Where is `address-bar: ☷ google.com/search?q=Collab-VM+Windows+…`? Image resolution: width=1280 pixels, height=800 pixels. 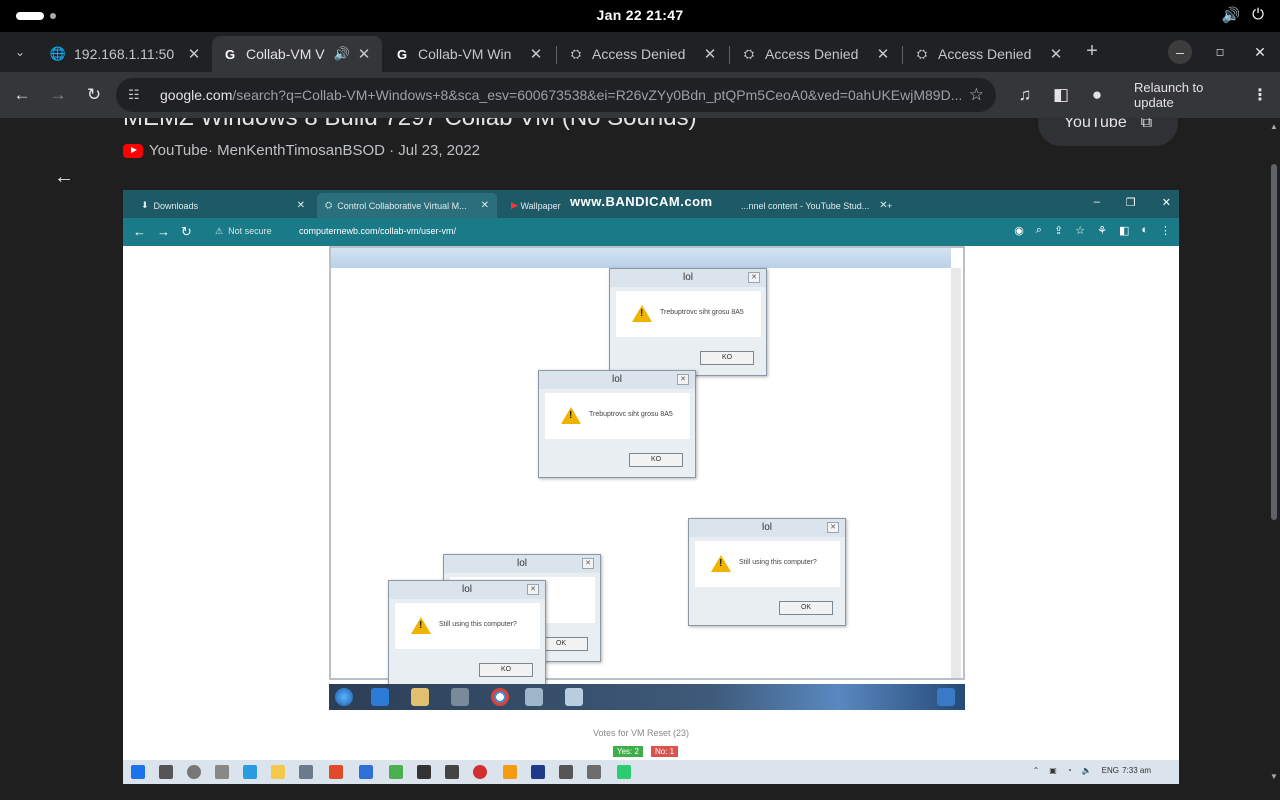 address-bar: ☷ google.com/search?q=Collab-VM+Windows+… is located at coordinates (556, 95).